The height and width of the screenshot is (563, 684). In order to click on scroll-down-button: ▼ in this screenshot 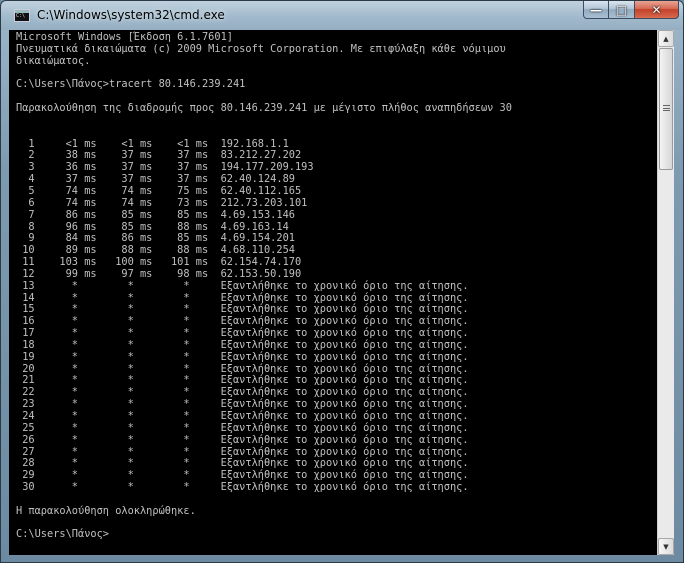, I will do `click(666, 546)`.